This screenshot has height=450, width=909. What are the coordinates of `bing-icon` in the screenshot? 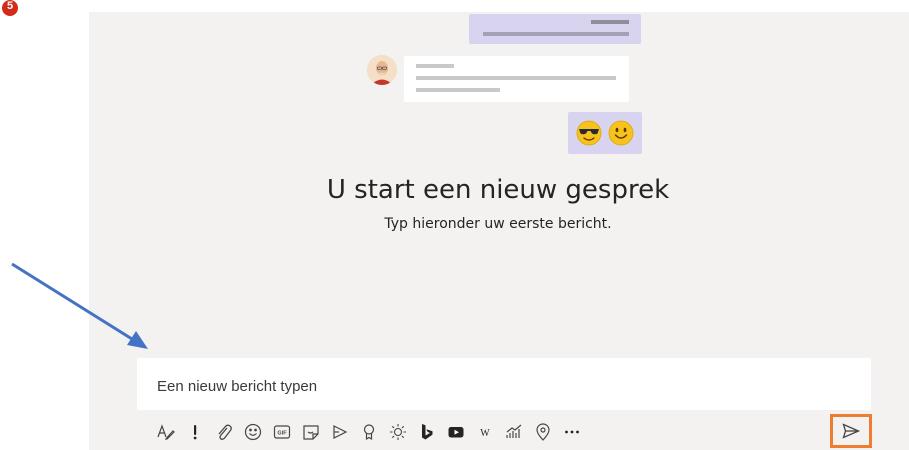 It's located at (426, 432).